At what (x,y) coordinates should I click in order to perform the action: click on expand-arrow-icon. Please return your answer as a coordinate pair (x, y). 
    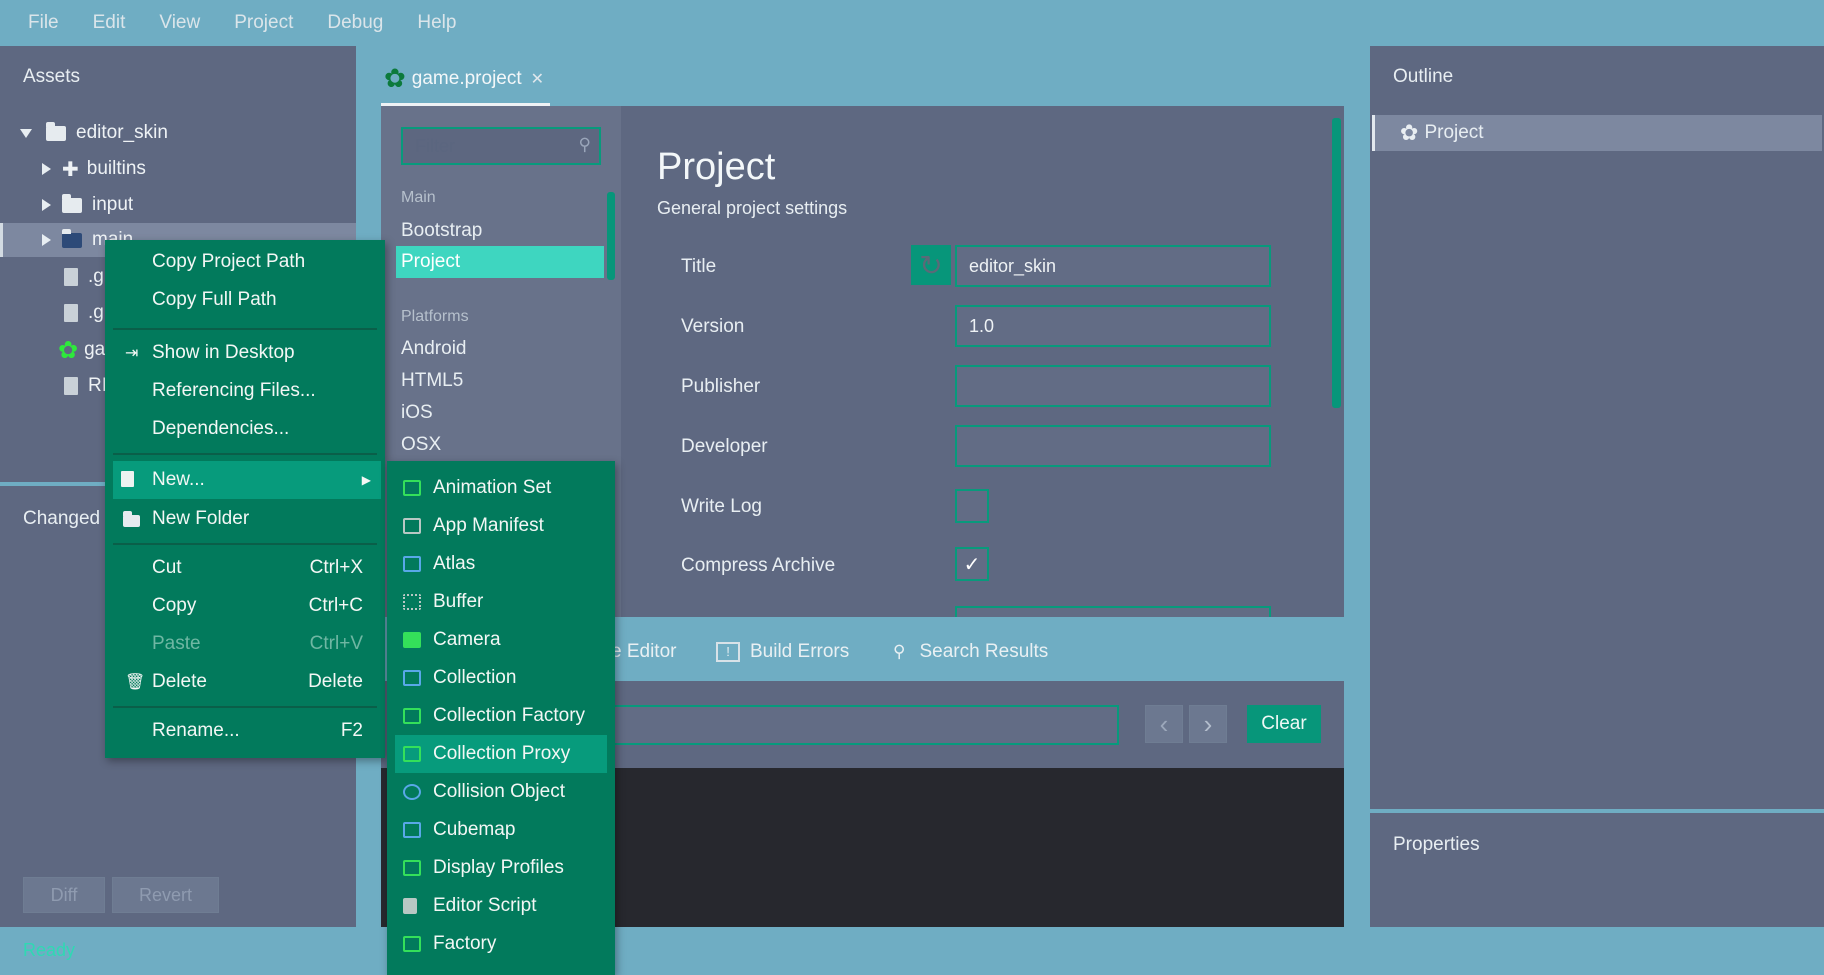
    Looking at the image, I should click on (26, 133).